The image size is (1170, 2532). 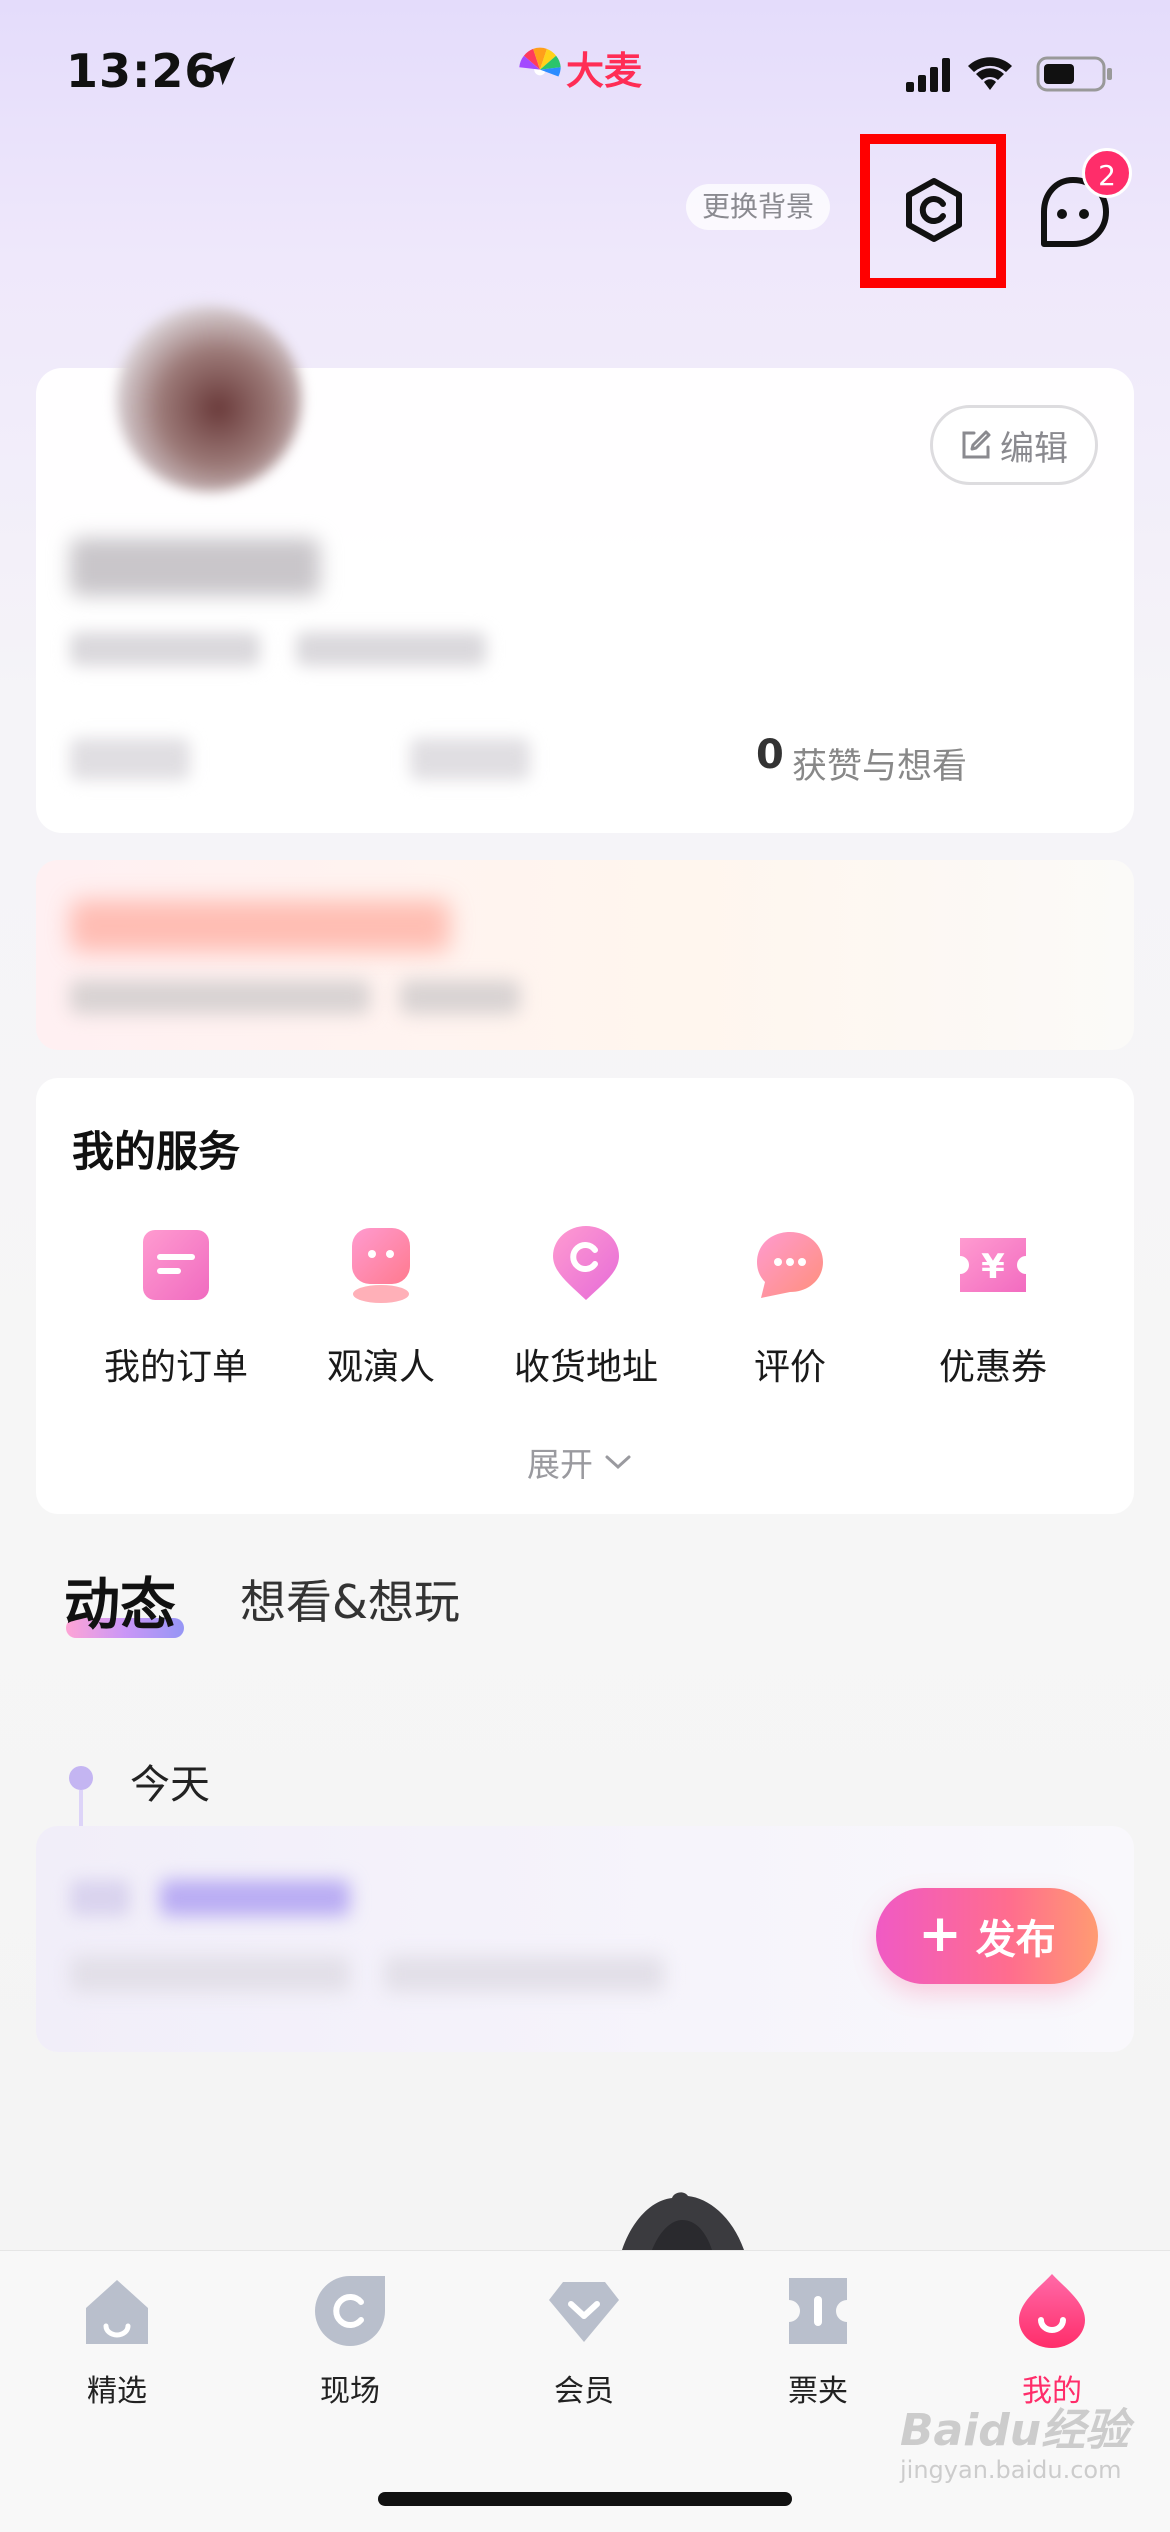 What do you see at coordinates (350, 2311) in the screenshot?
I see `live-icon` at bounding box center [350, 2311].